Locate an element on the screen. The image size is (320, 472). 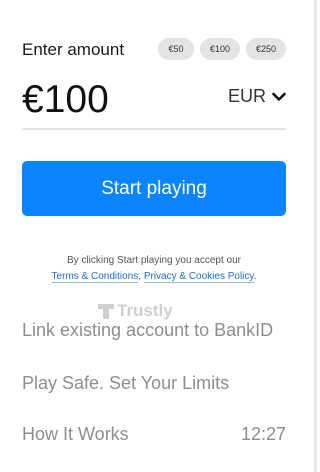
amount-title: Enter amount is located at coordinates (73, 49).